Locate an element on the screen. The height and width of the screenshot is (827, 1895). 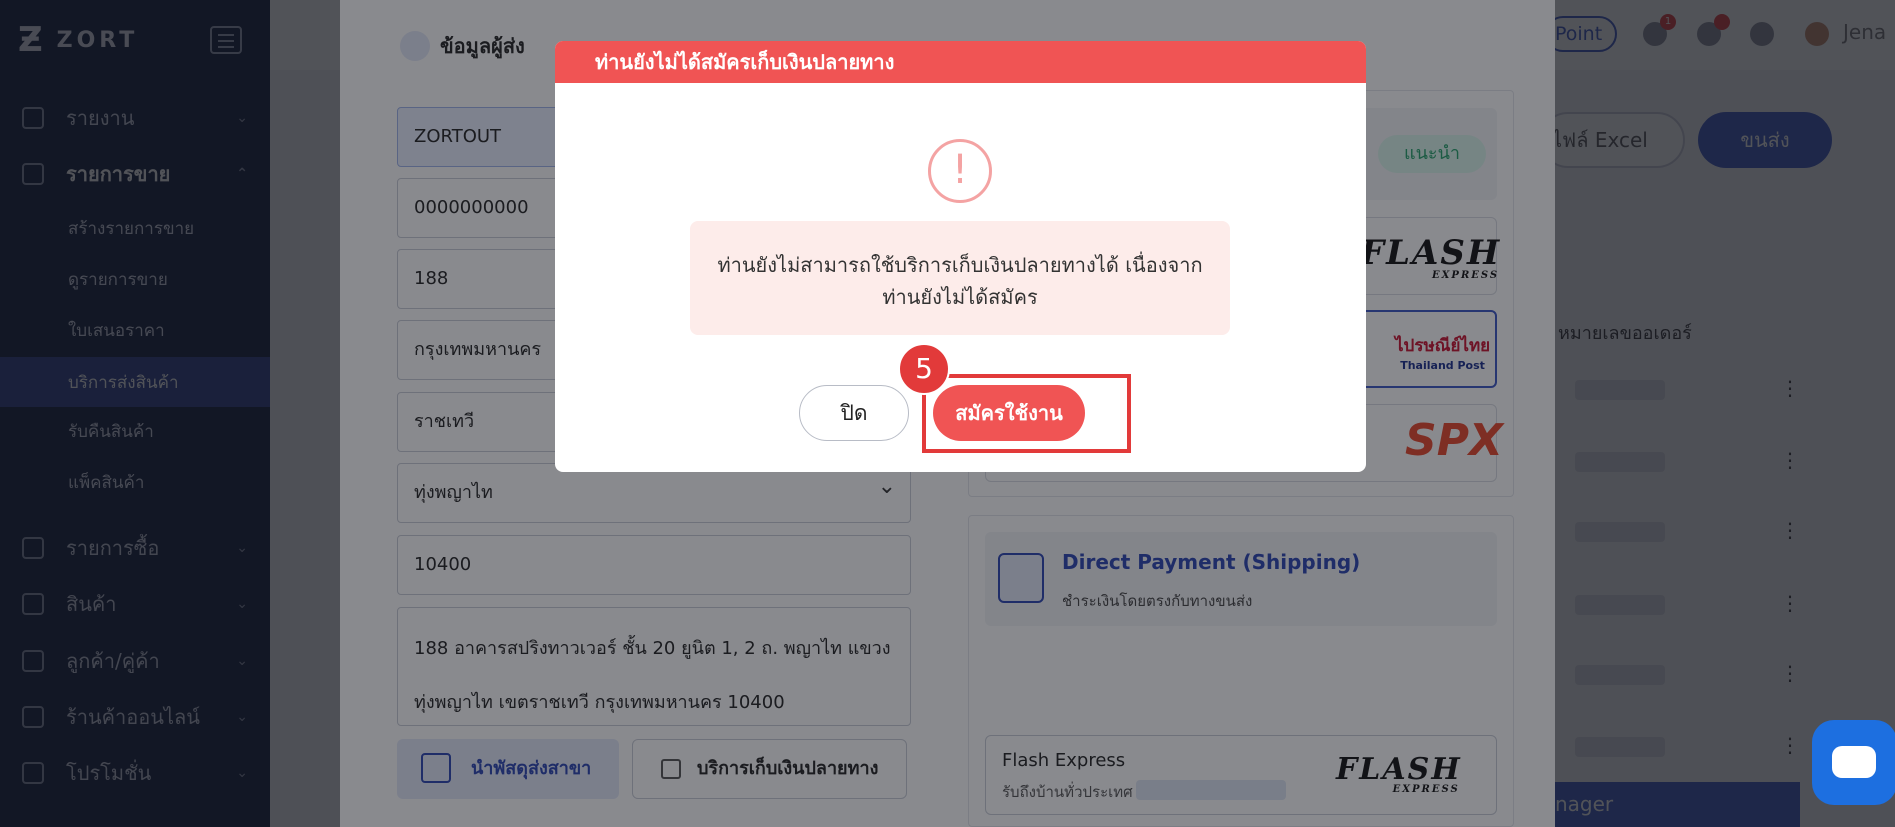
step-badge: 5 is located at coordinates (924, 369).